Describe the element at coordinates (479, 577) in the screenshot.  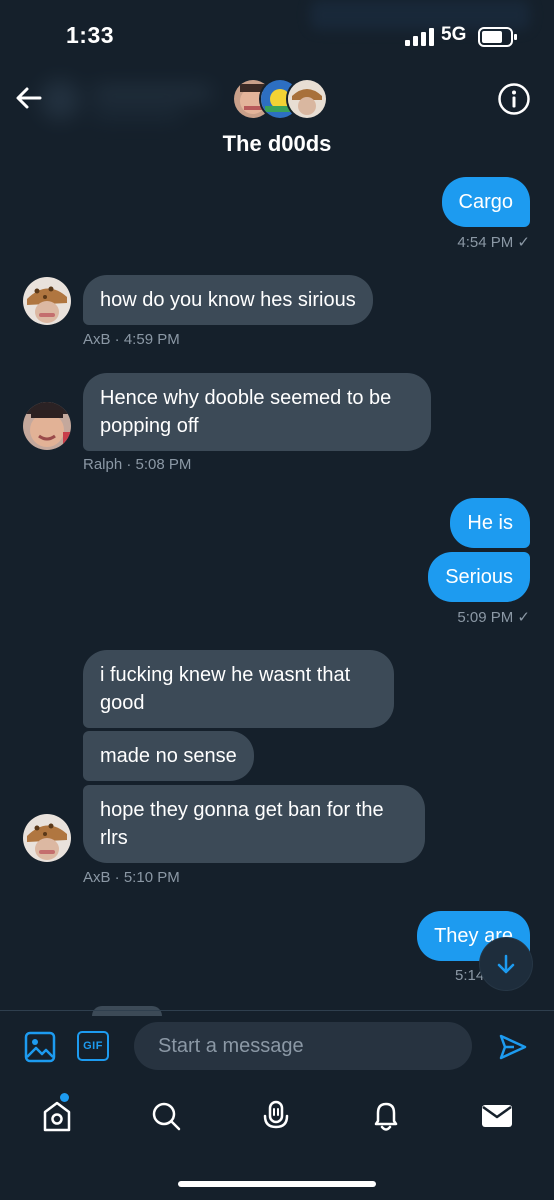
I see `message-bubble-outgoing: Serious` at that location.